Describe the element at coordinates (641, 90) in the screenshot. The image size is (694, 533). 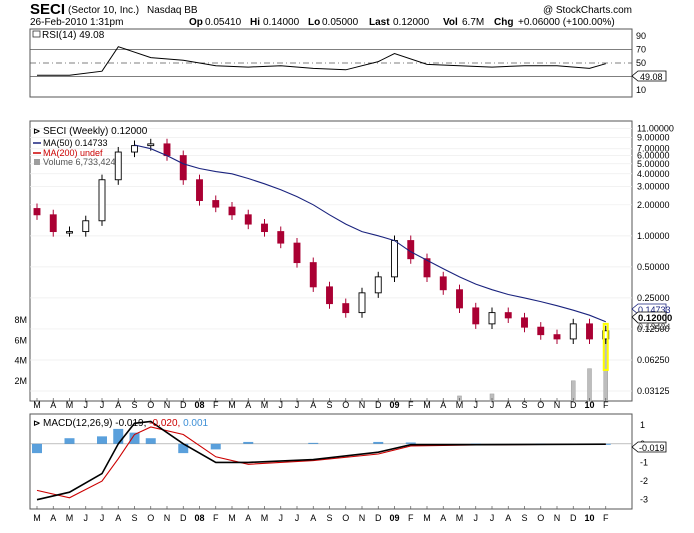
I see `rsi-axis-label: 10` at that location.